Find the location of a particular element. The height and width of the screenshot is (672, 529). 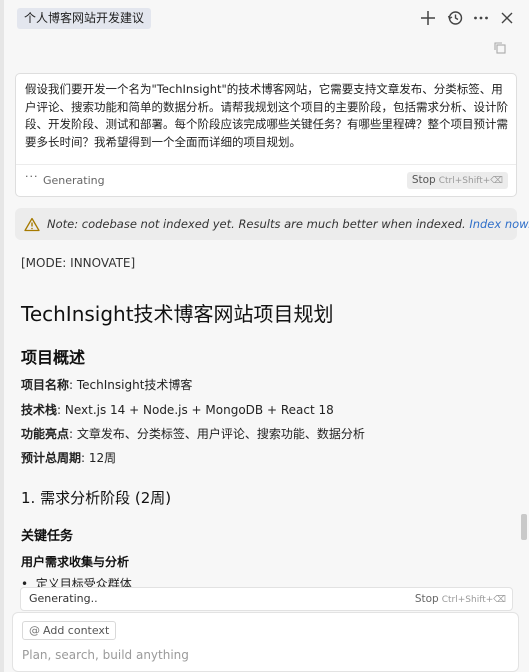

chat-tab-title: 个人博客网站开发建议 is located at coordinates (84, 18).